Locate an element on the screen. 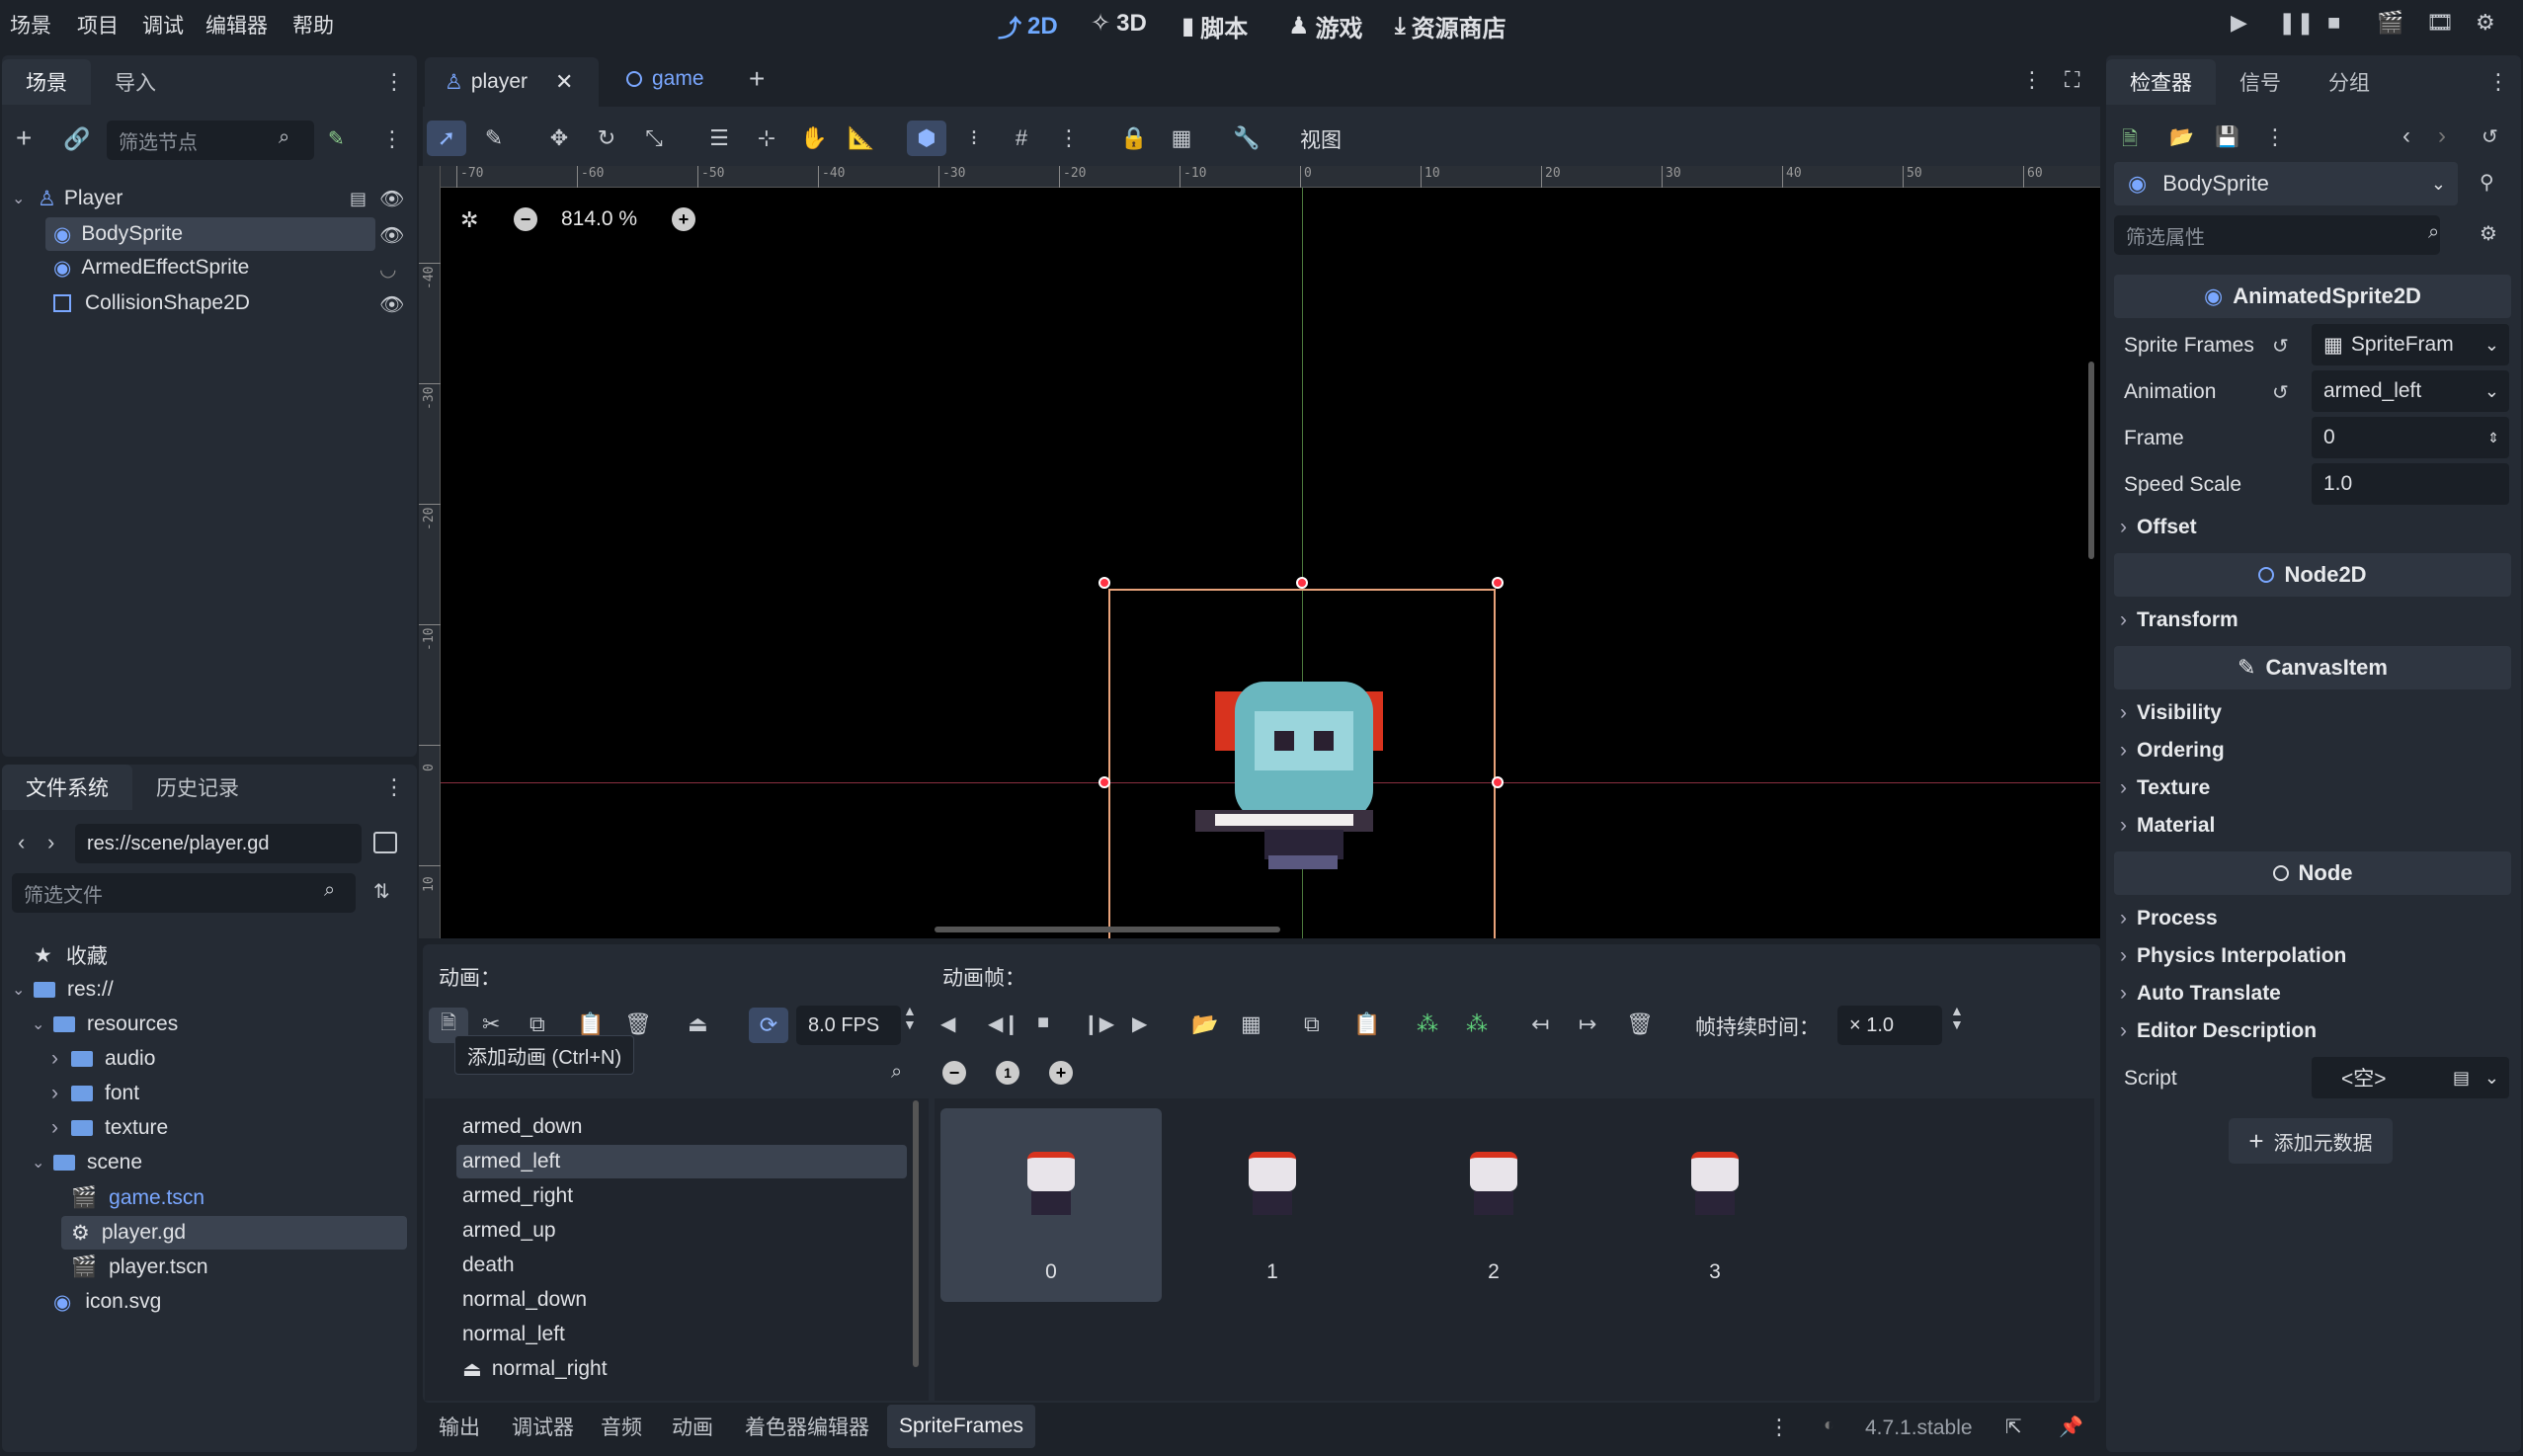  copy-icon: ⧉ is located at coordinates (537, 1024).